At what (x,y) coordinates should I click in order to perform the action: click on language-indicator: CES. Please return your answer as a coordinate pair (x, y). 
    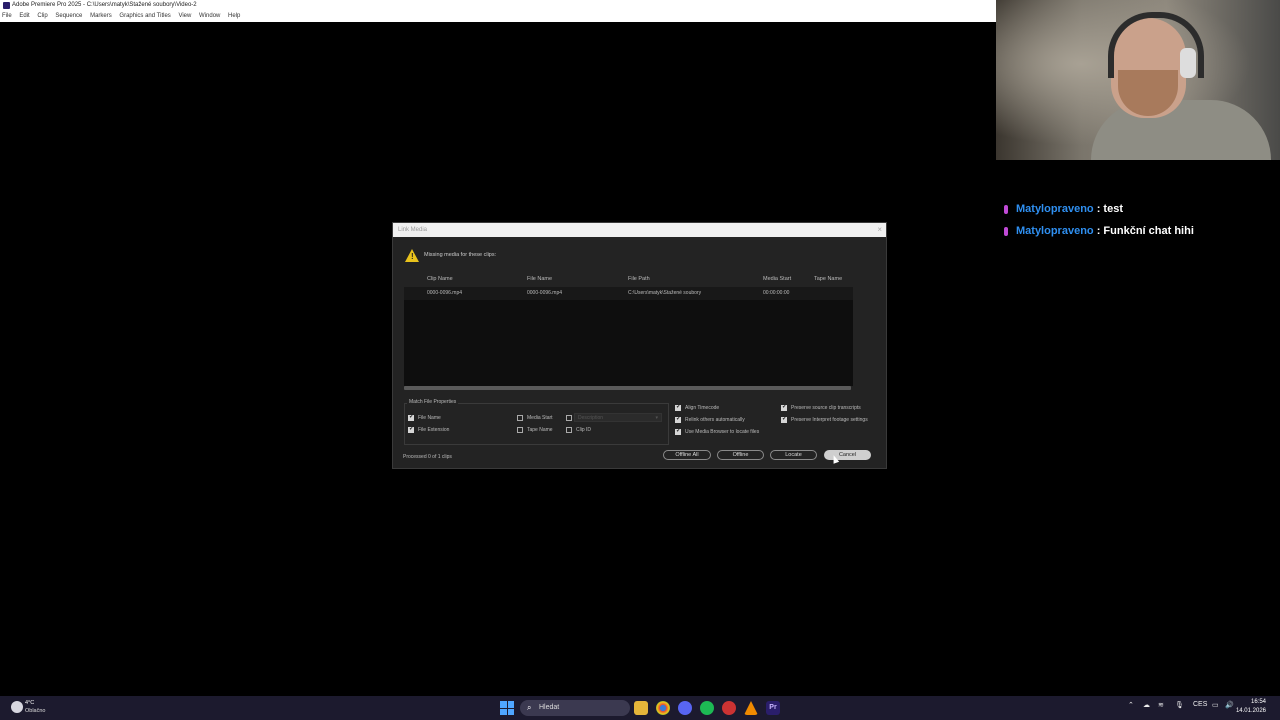
    Looking at the image, I should click on (1200, 704).